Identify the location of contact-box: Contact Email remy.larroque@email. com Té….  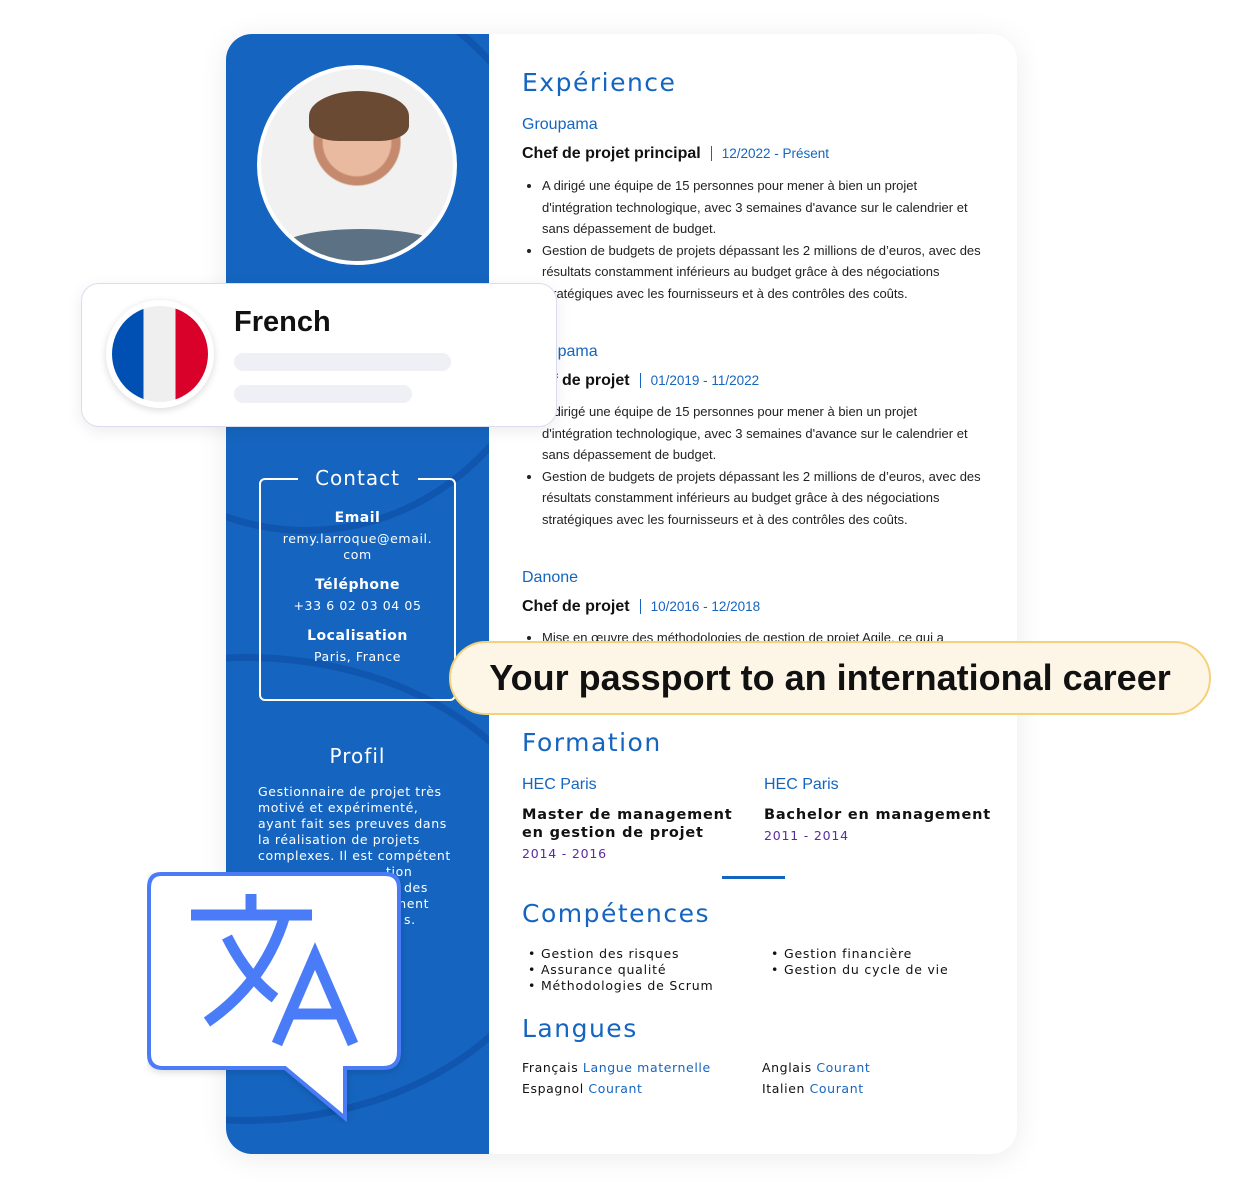
(357, 583).